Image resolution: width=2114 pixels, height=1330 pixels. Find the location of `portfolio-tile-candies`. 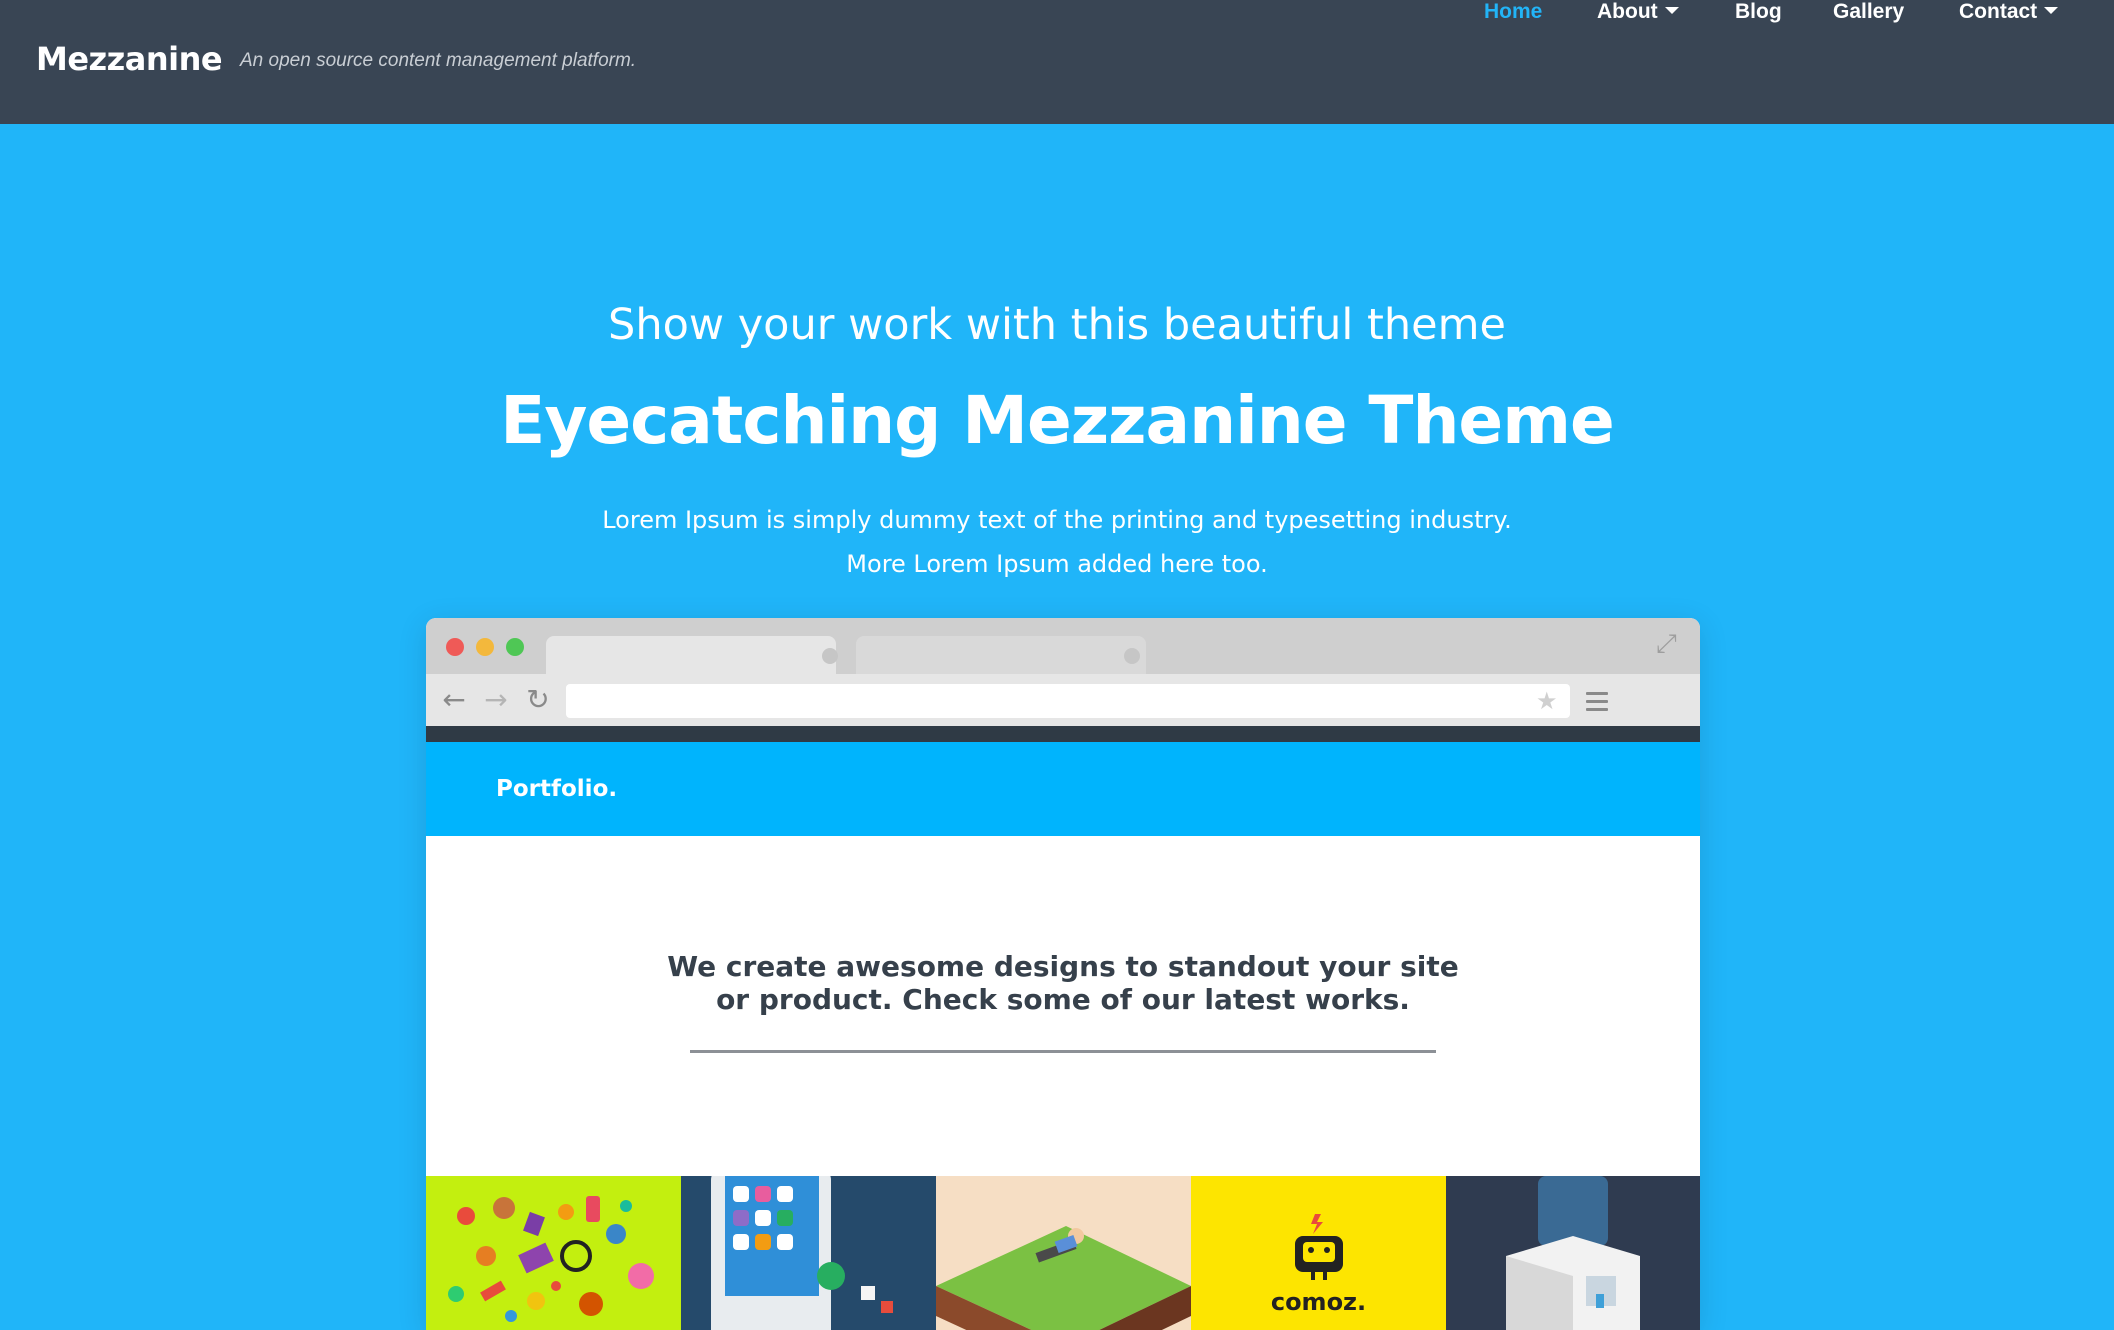

portfolio-tile-candies is located at coordinates (553, 1253).